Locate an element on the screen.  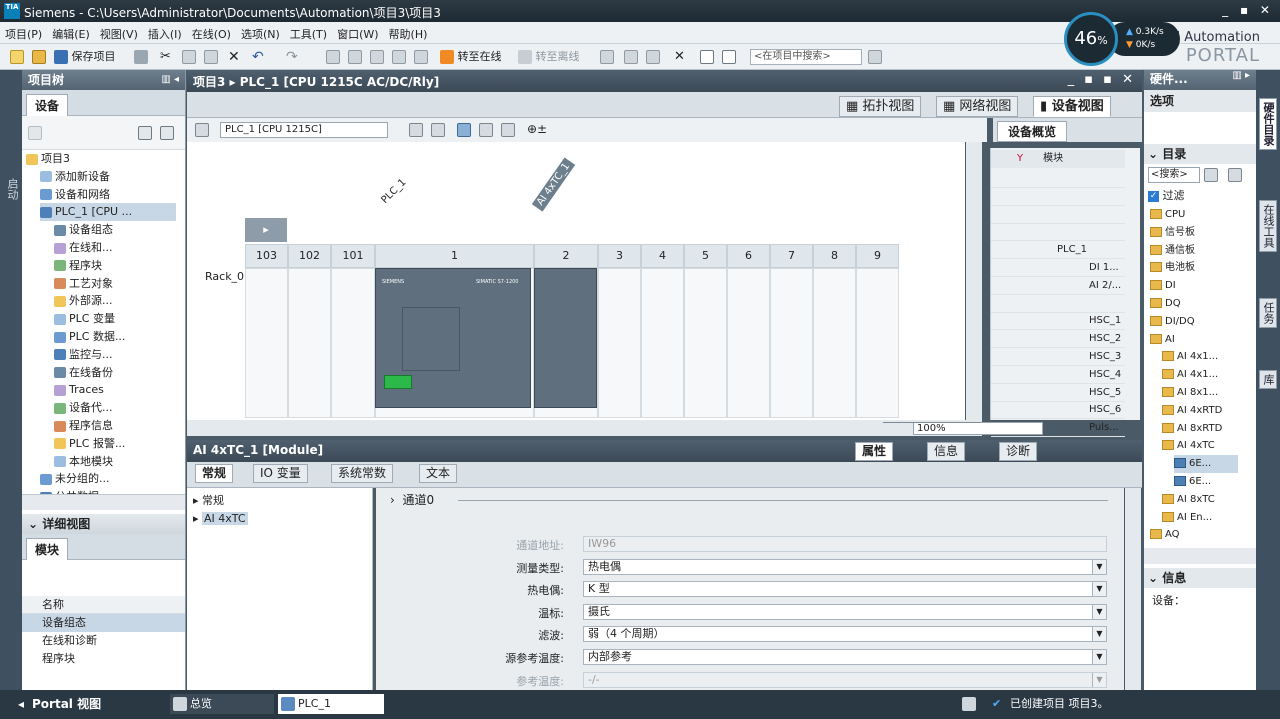
start-stop-icon is located at coordinates (631, 57).